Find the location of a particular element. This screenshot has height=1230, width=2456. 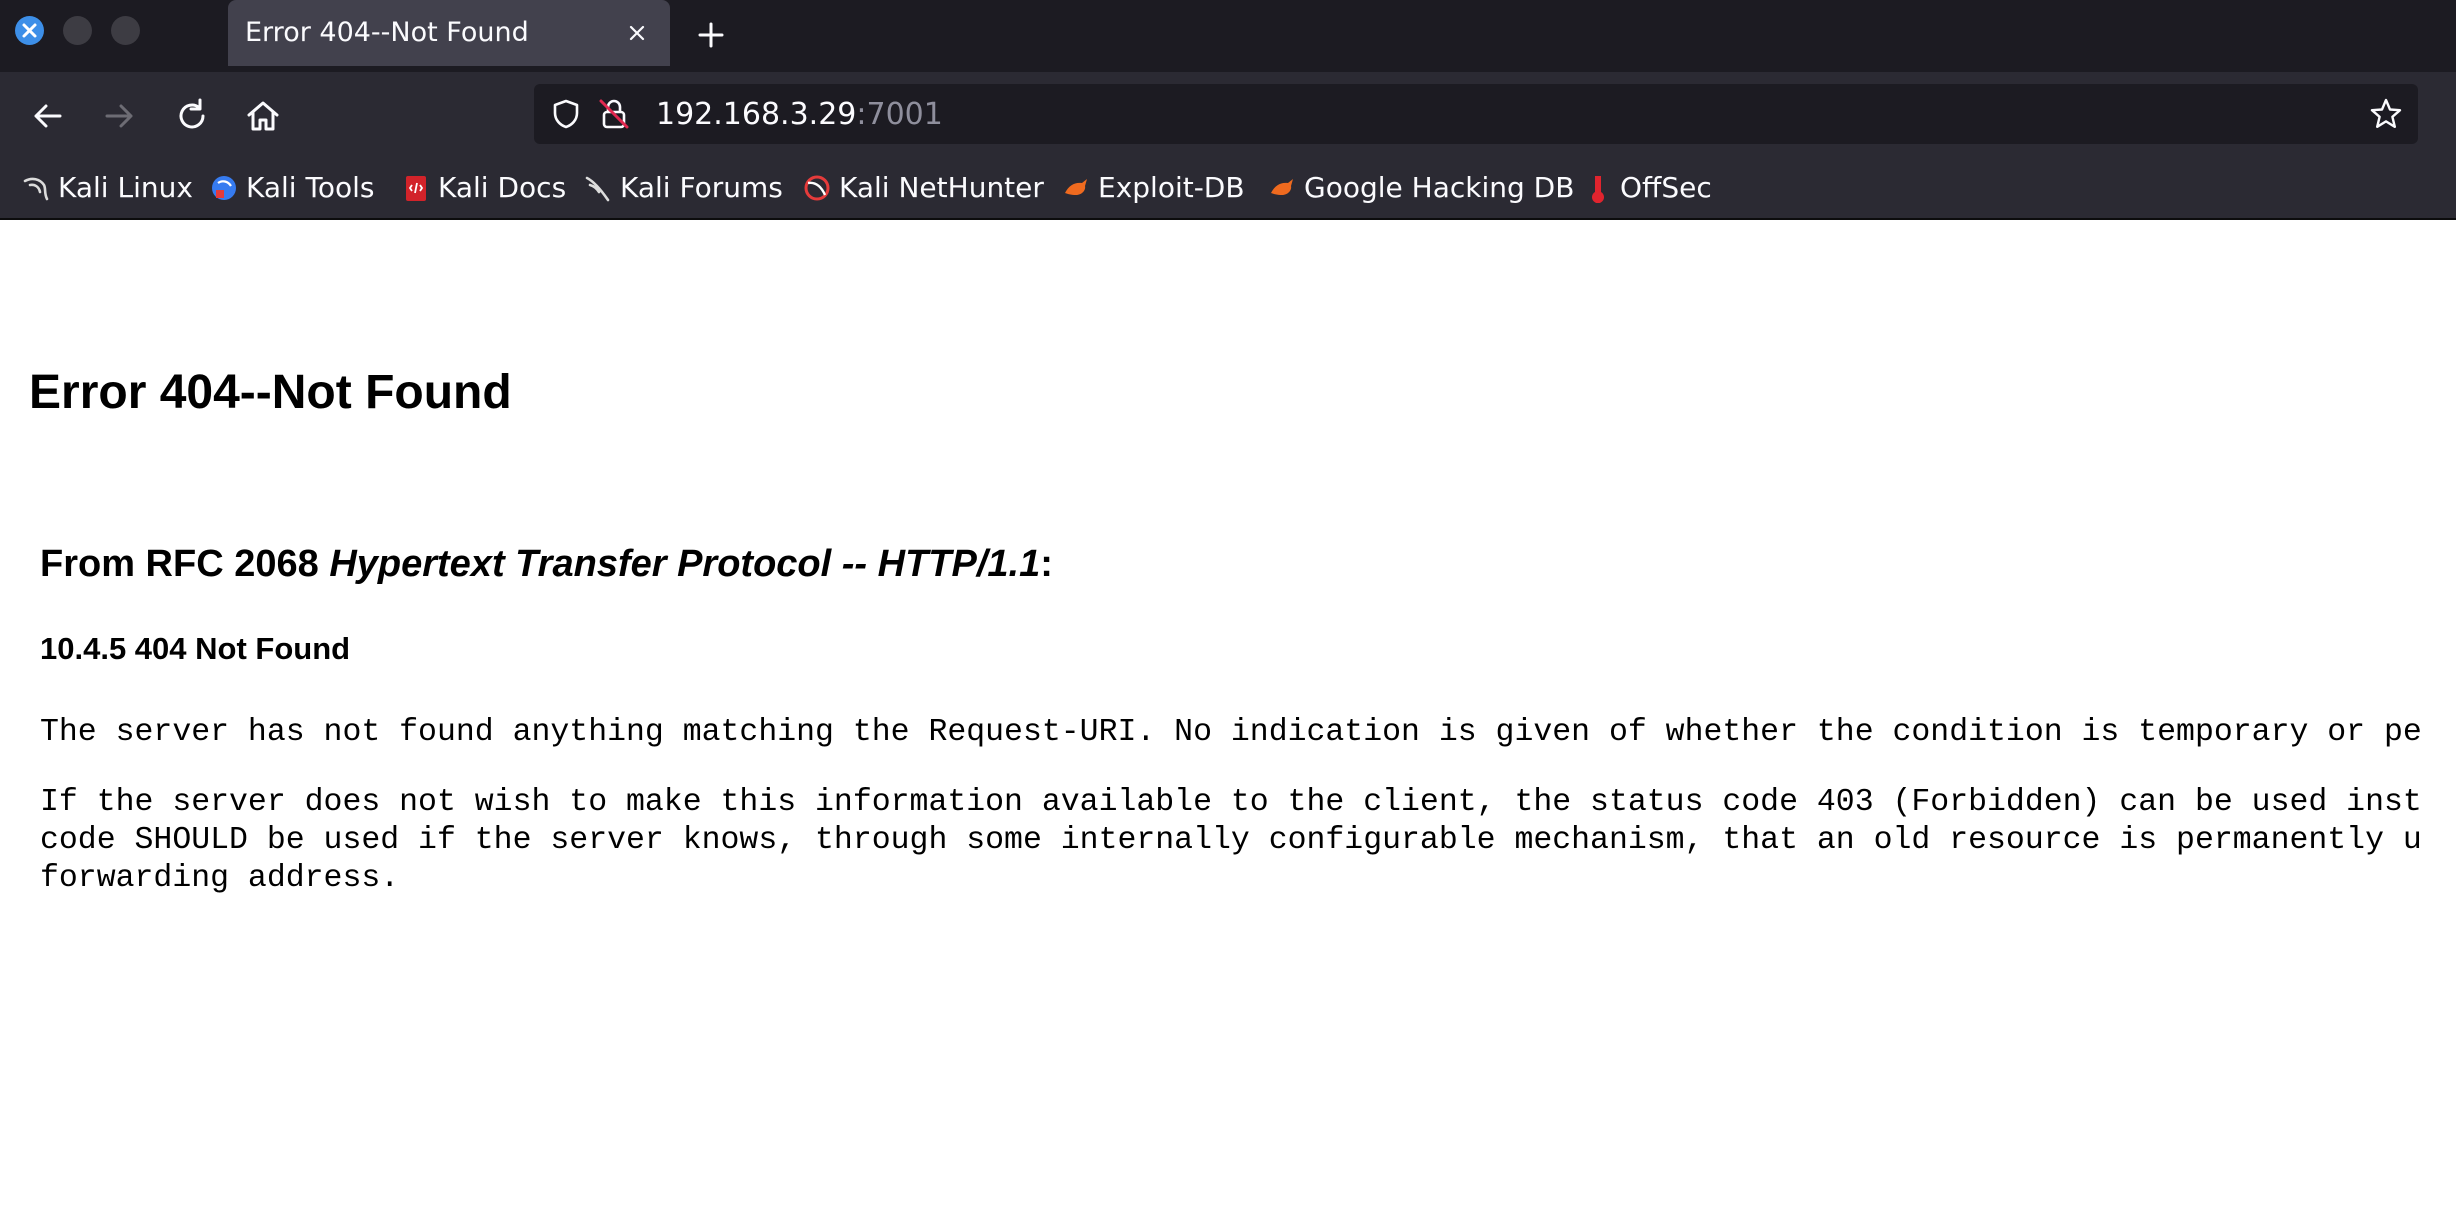

rfc-prefix: From RFC 2068 is located at coordinates (185, 564).